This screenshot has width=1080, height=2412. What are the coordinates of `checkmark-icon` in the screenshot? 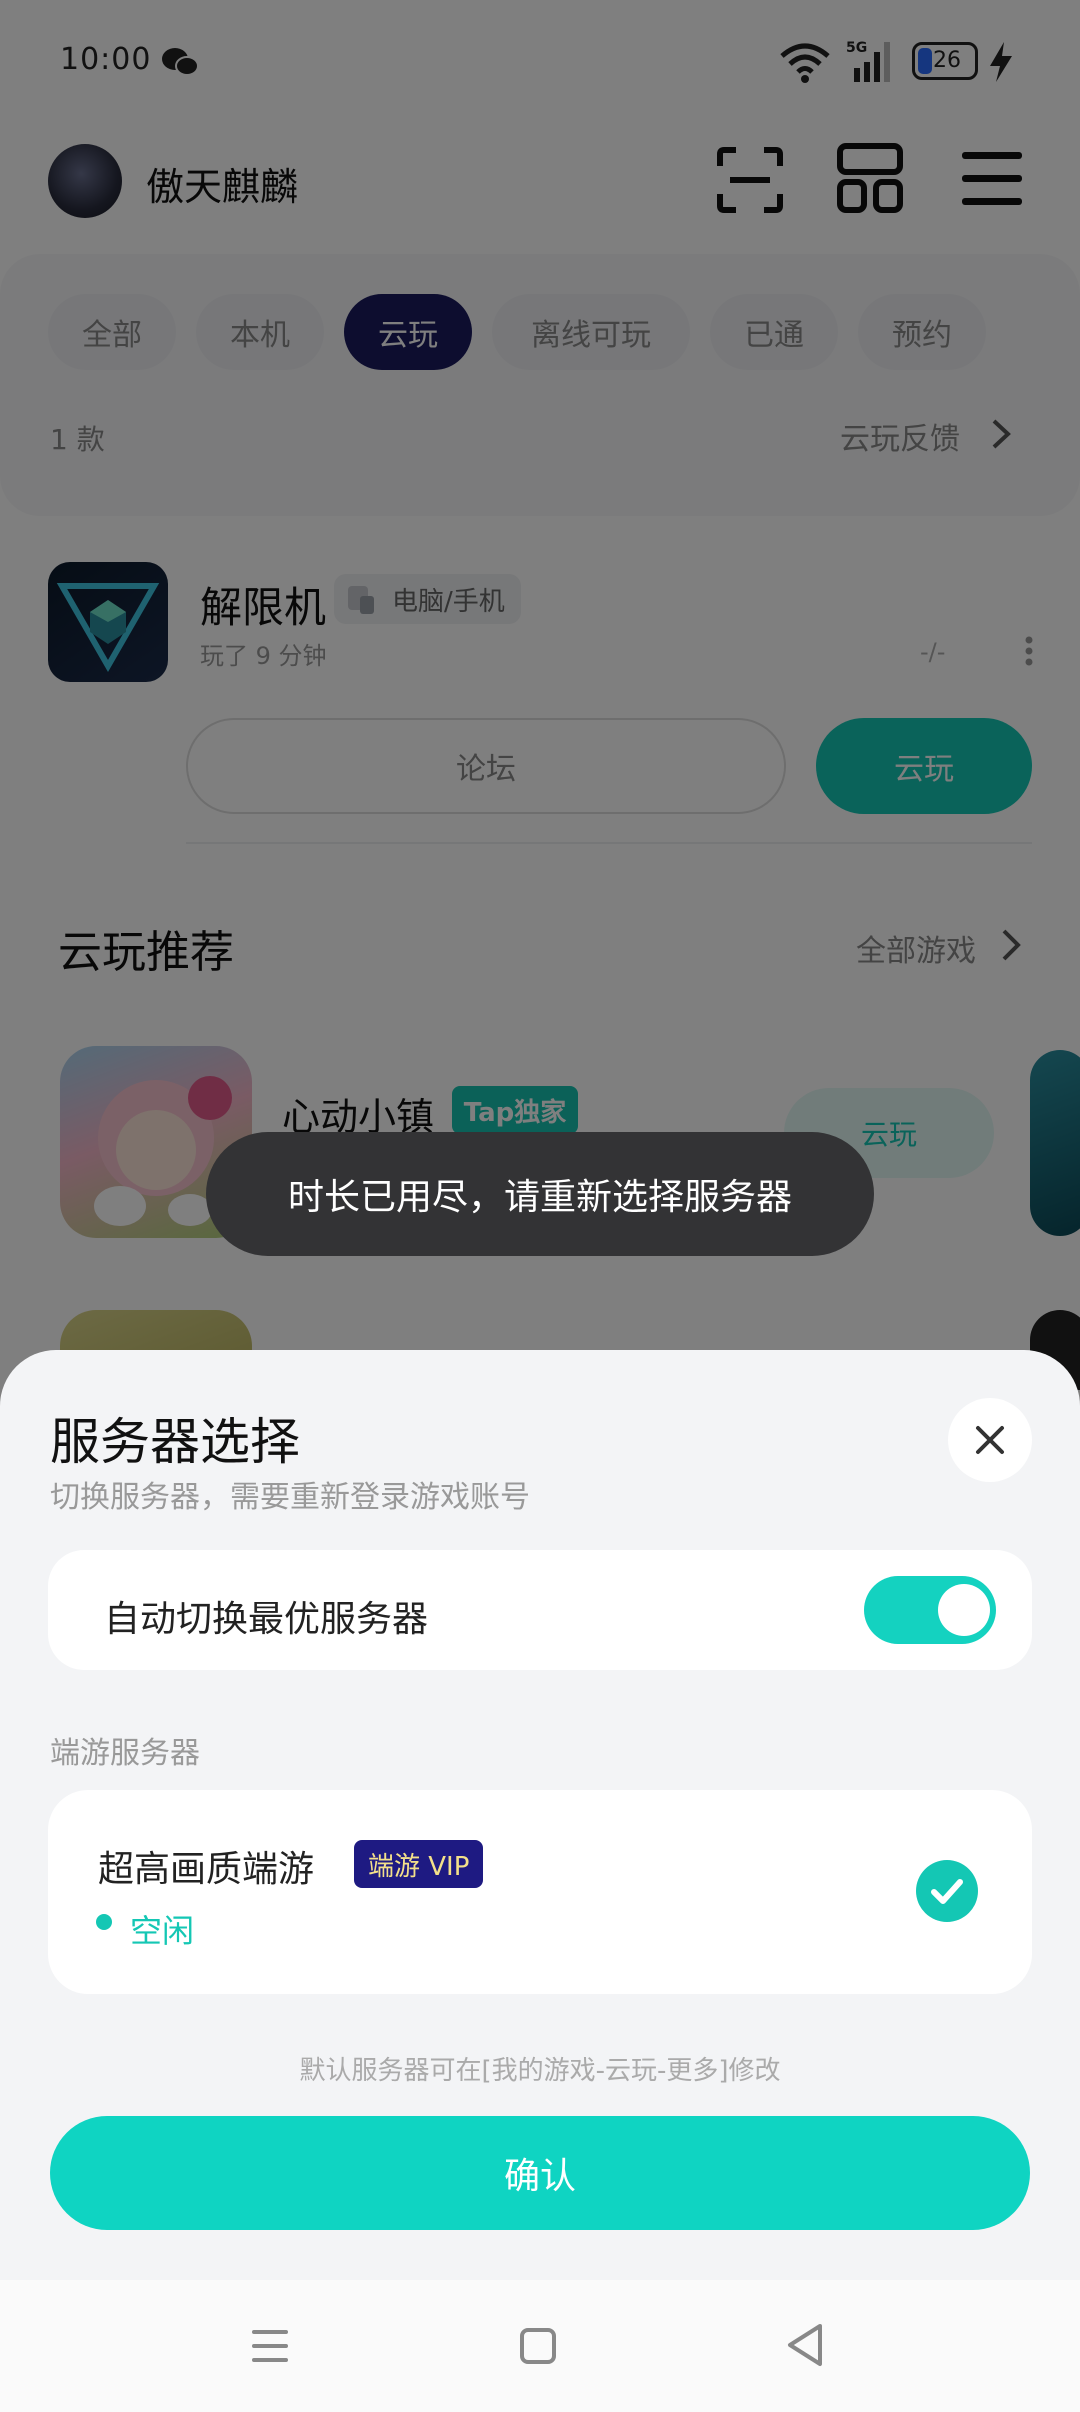 It's located at (947, 1891).